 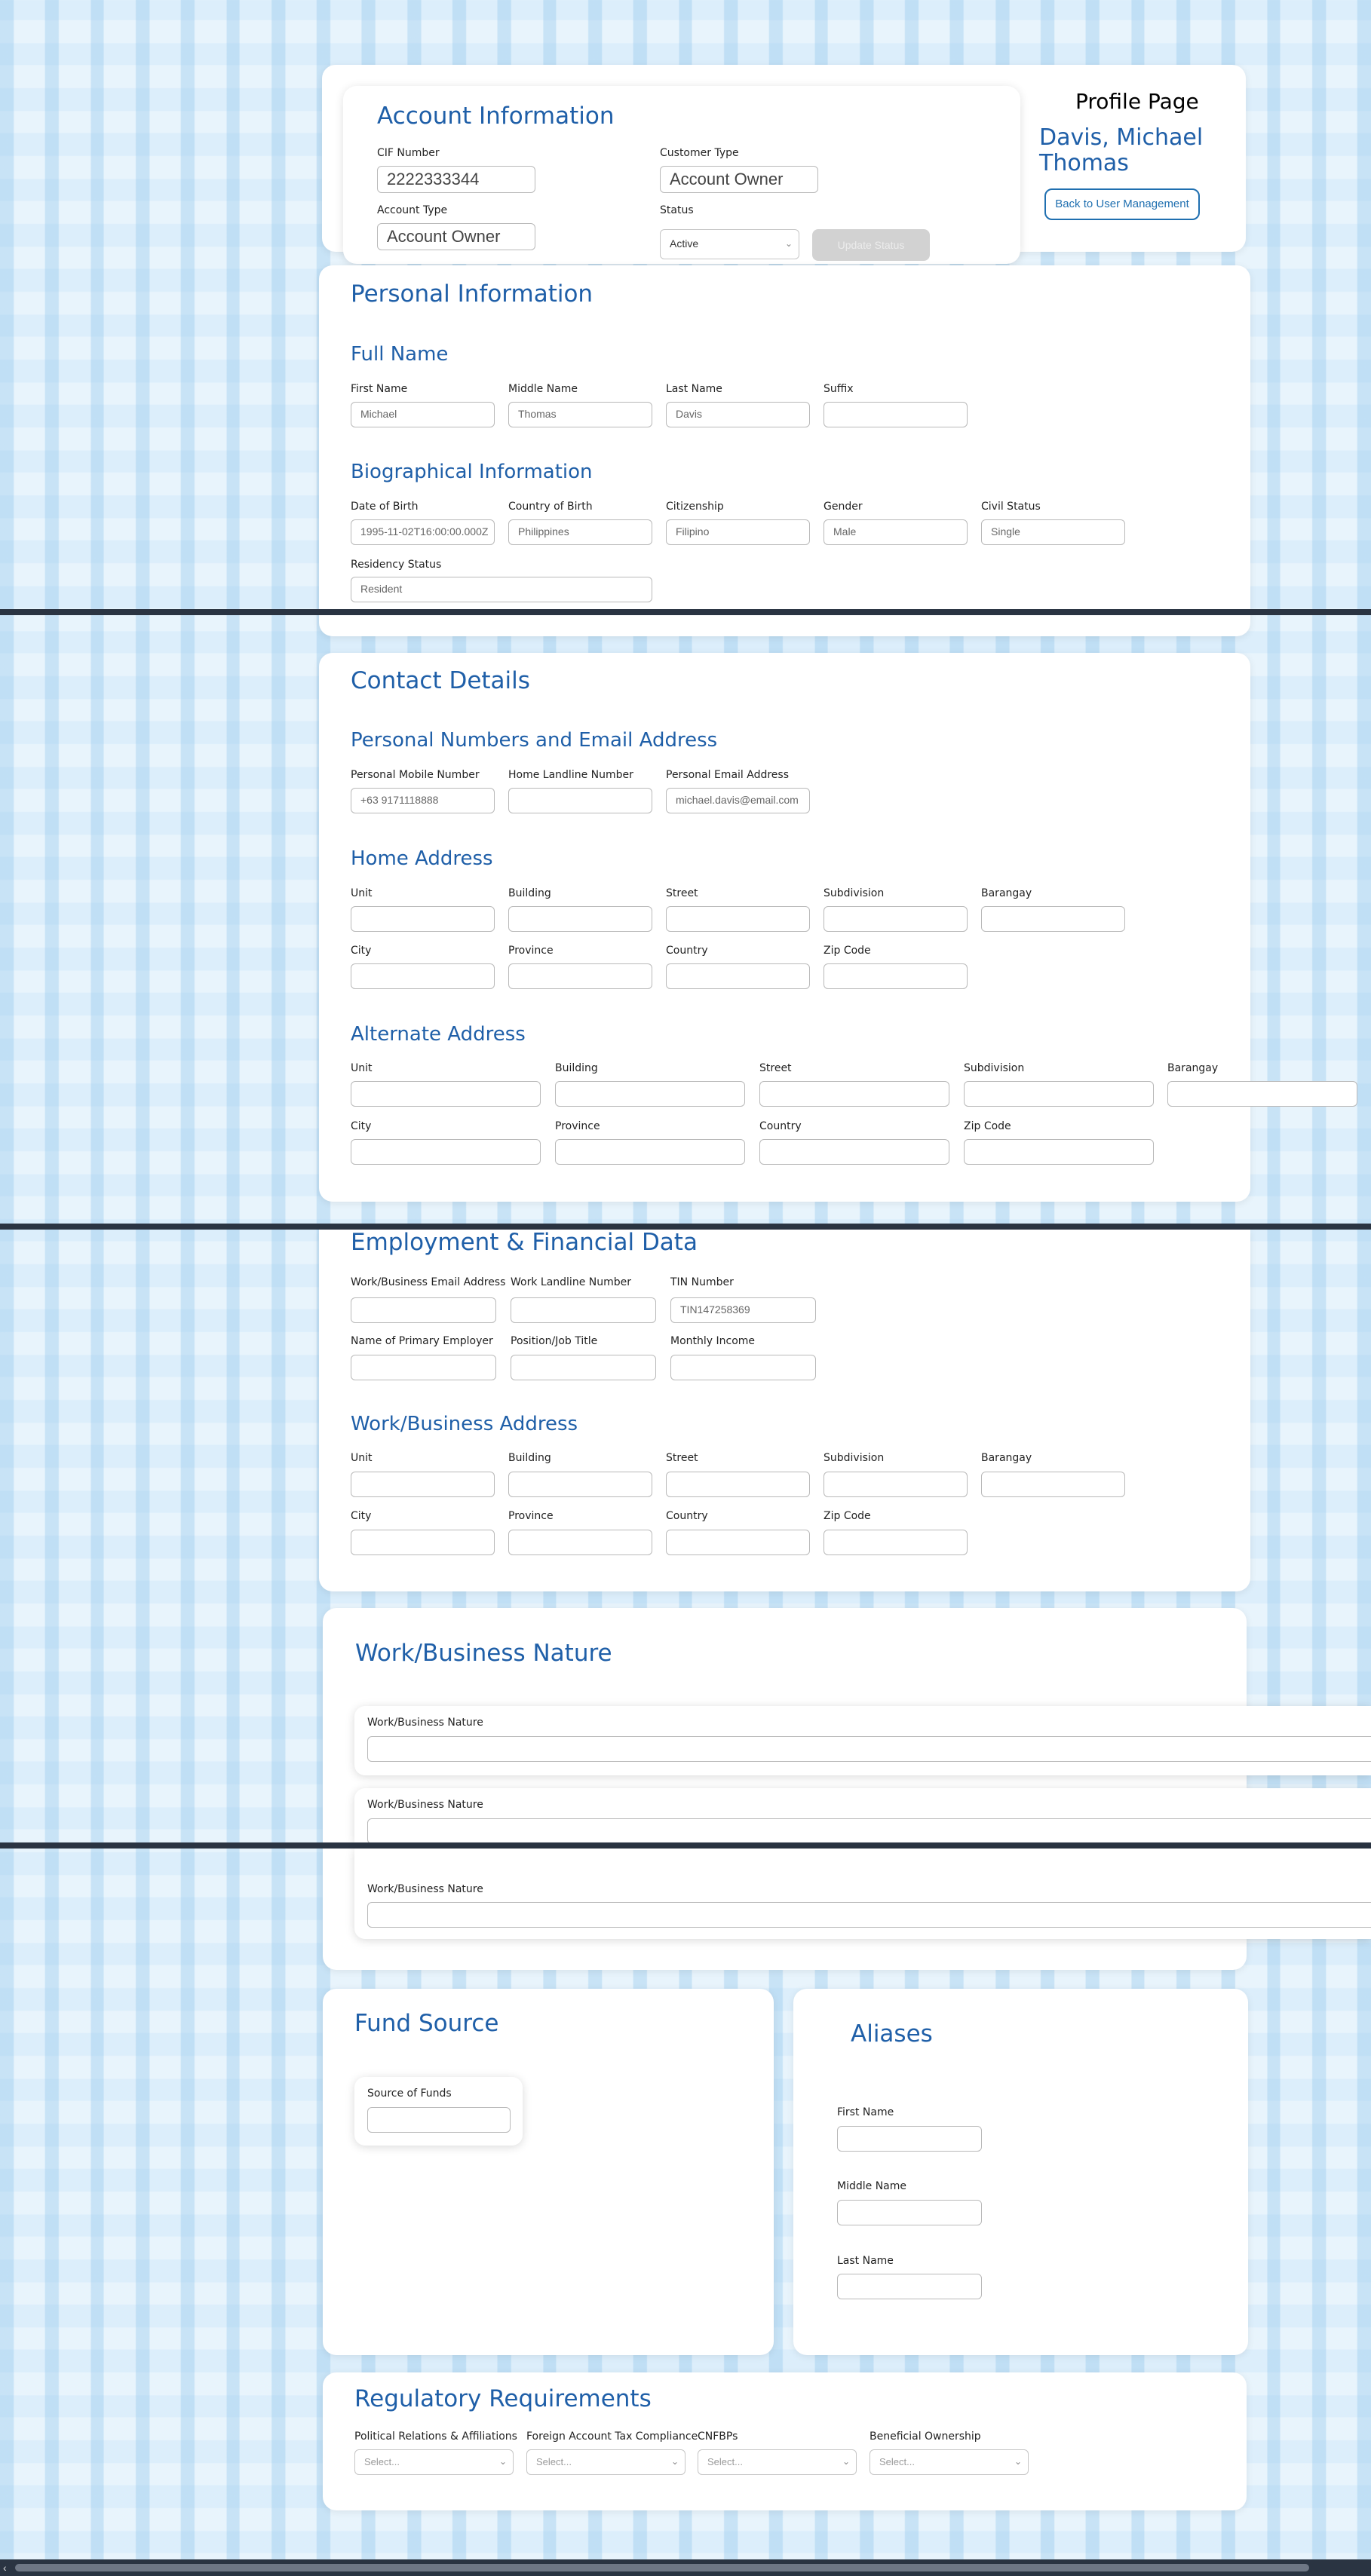 I want to click on gender-field: Male, so click(x=896, y=532).